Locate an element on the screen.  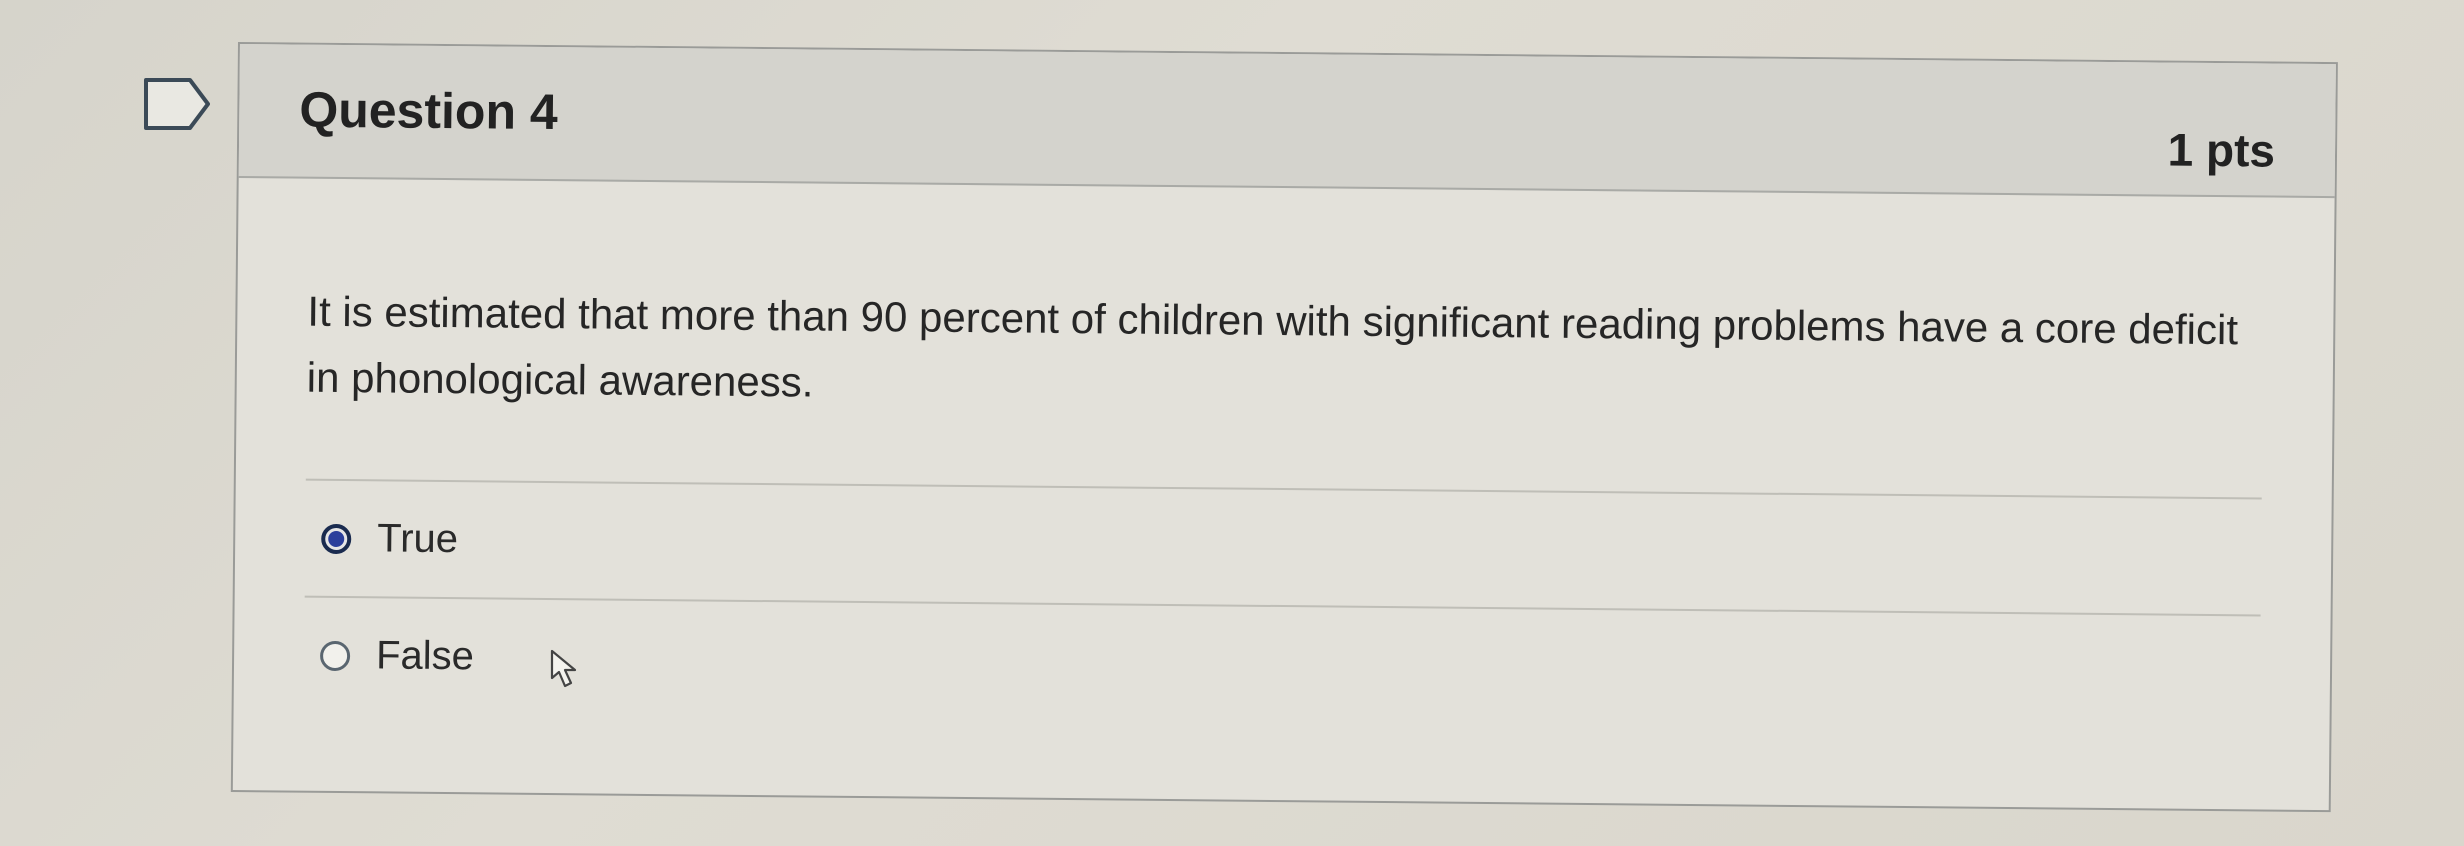
mouse-pointer-icon is located at coordinates (563, 668).